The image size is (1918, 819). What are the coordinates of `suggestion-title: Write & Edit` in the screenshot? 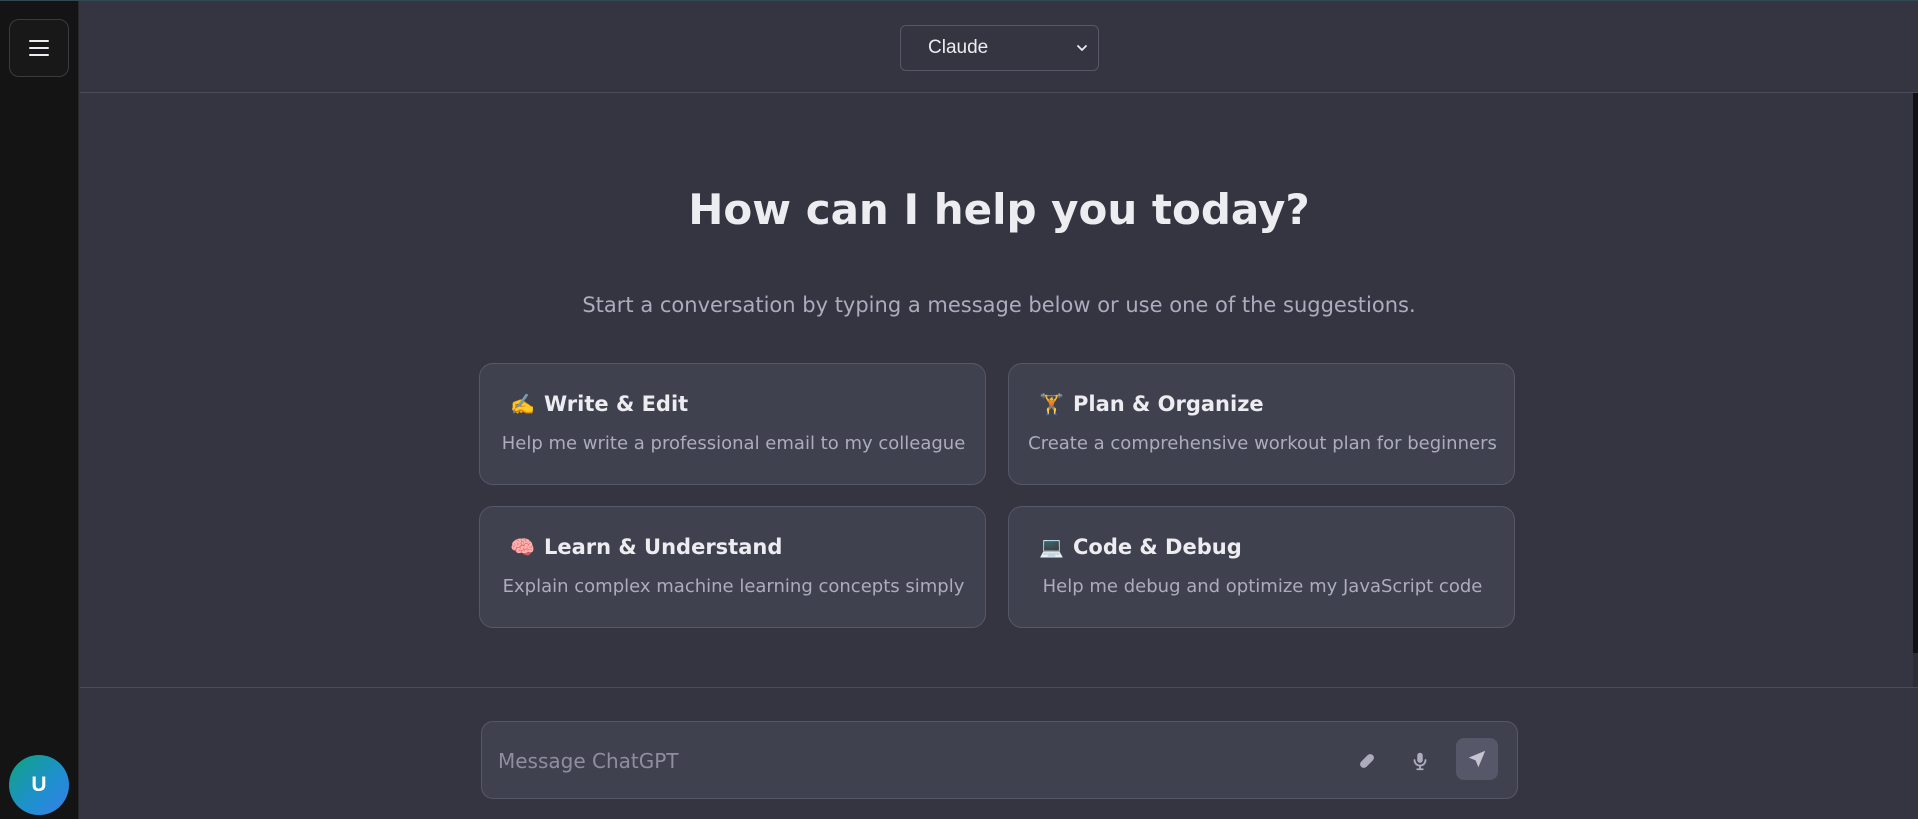 It's located at (616, 404).